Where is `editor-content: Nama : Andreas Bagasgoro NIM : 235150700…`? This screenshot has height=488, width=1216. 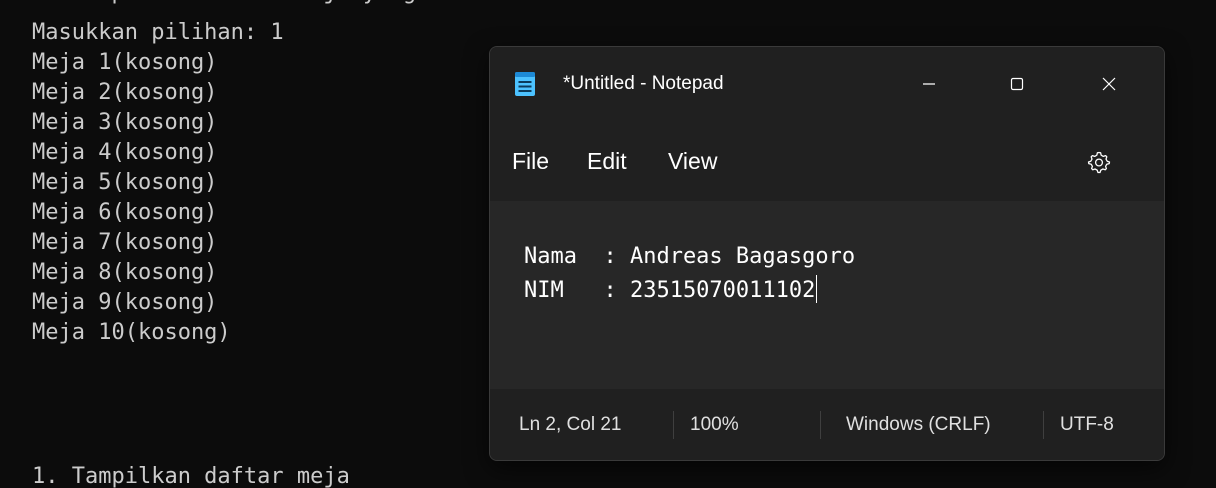
editor-content: Nama : Andreas Bagasgoro NIM : 235150700… is located at coordinates (689, 274).